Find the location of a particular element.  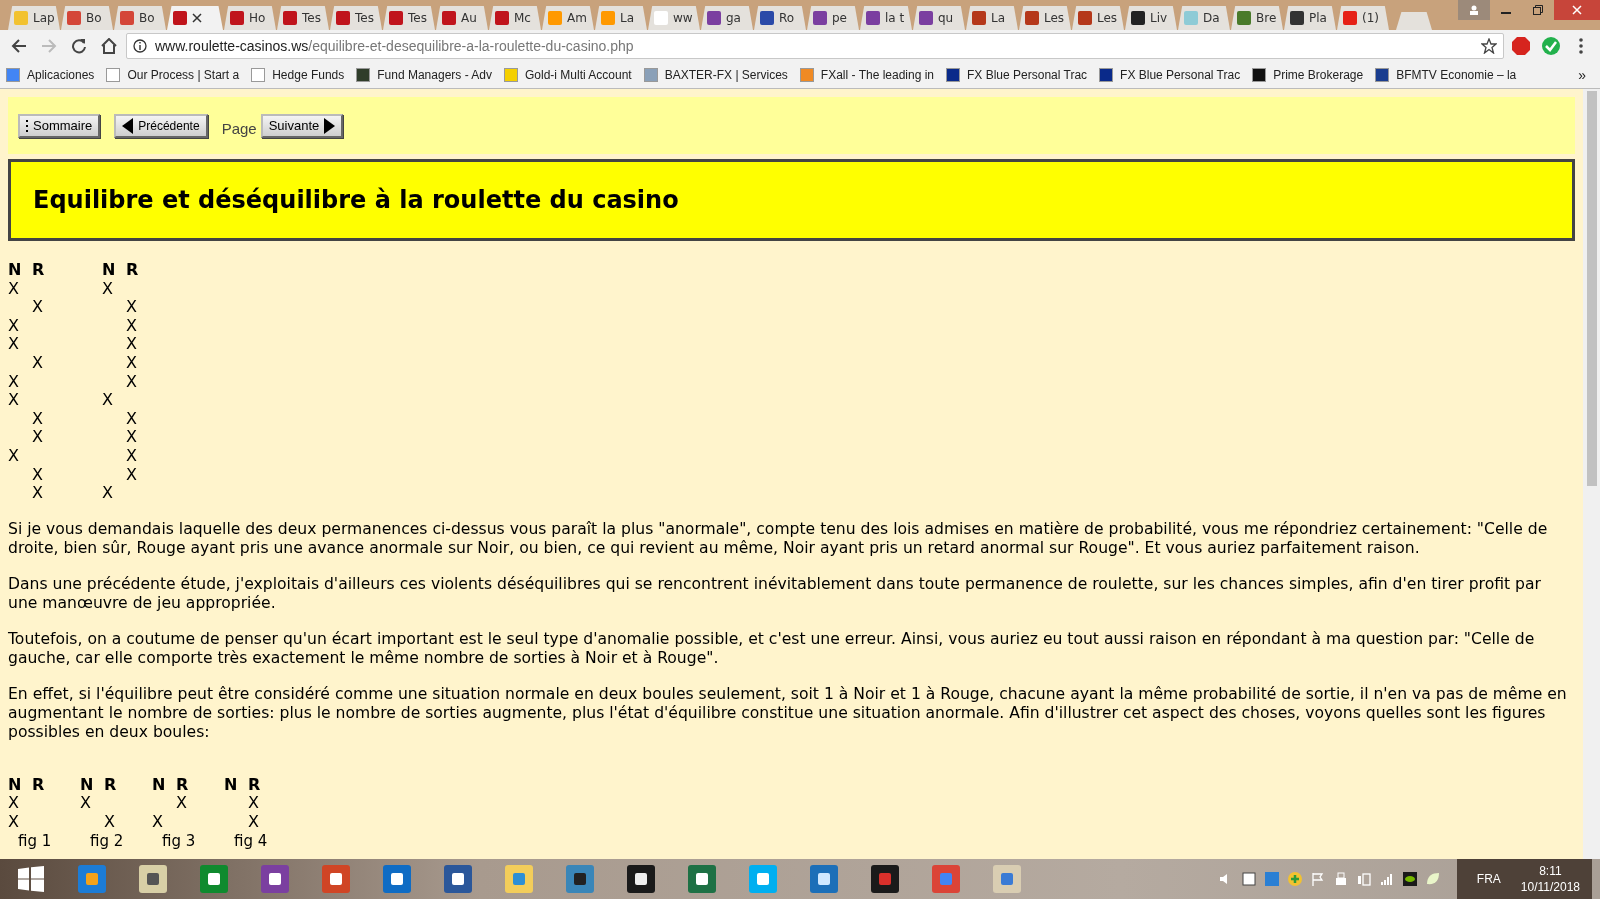

browser-tab: Pla is located at coordinates (1310, 18).